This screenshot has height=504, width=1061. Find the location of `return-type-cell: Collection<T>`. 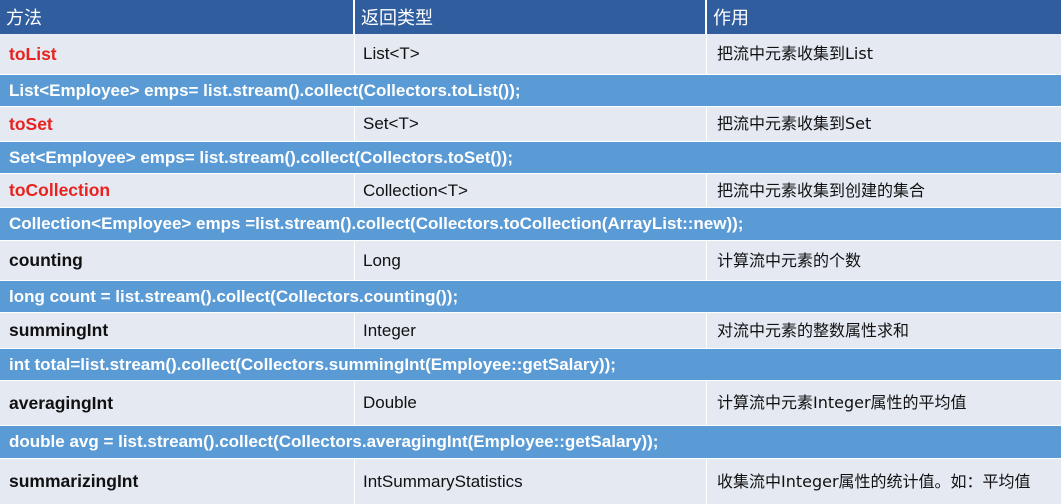

return-type-cell: Collection<T> is located at coordinates (531, 190).